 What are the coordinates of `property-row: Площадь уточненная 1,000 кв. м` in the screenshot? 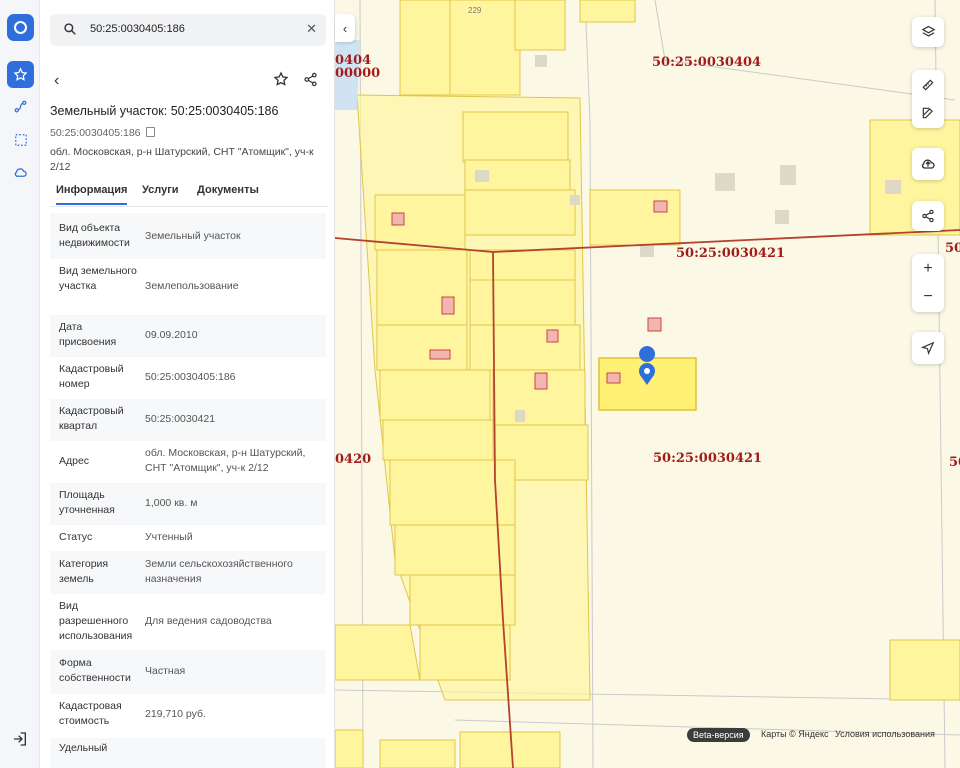 It's located at (188, 504).